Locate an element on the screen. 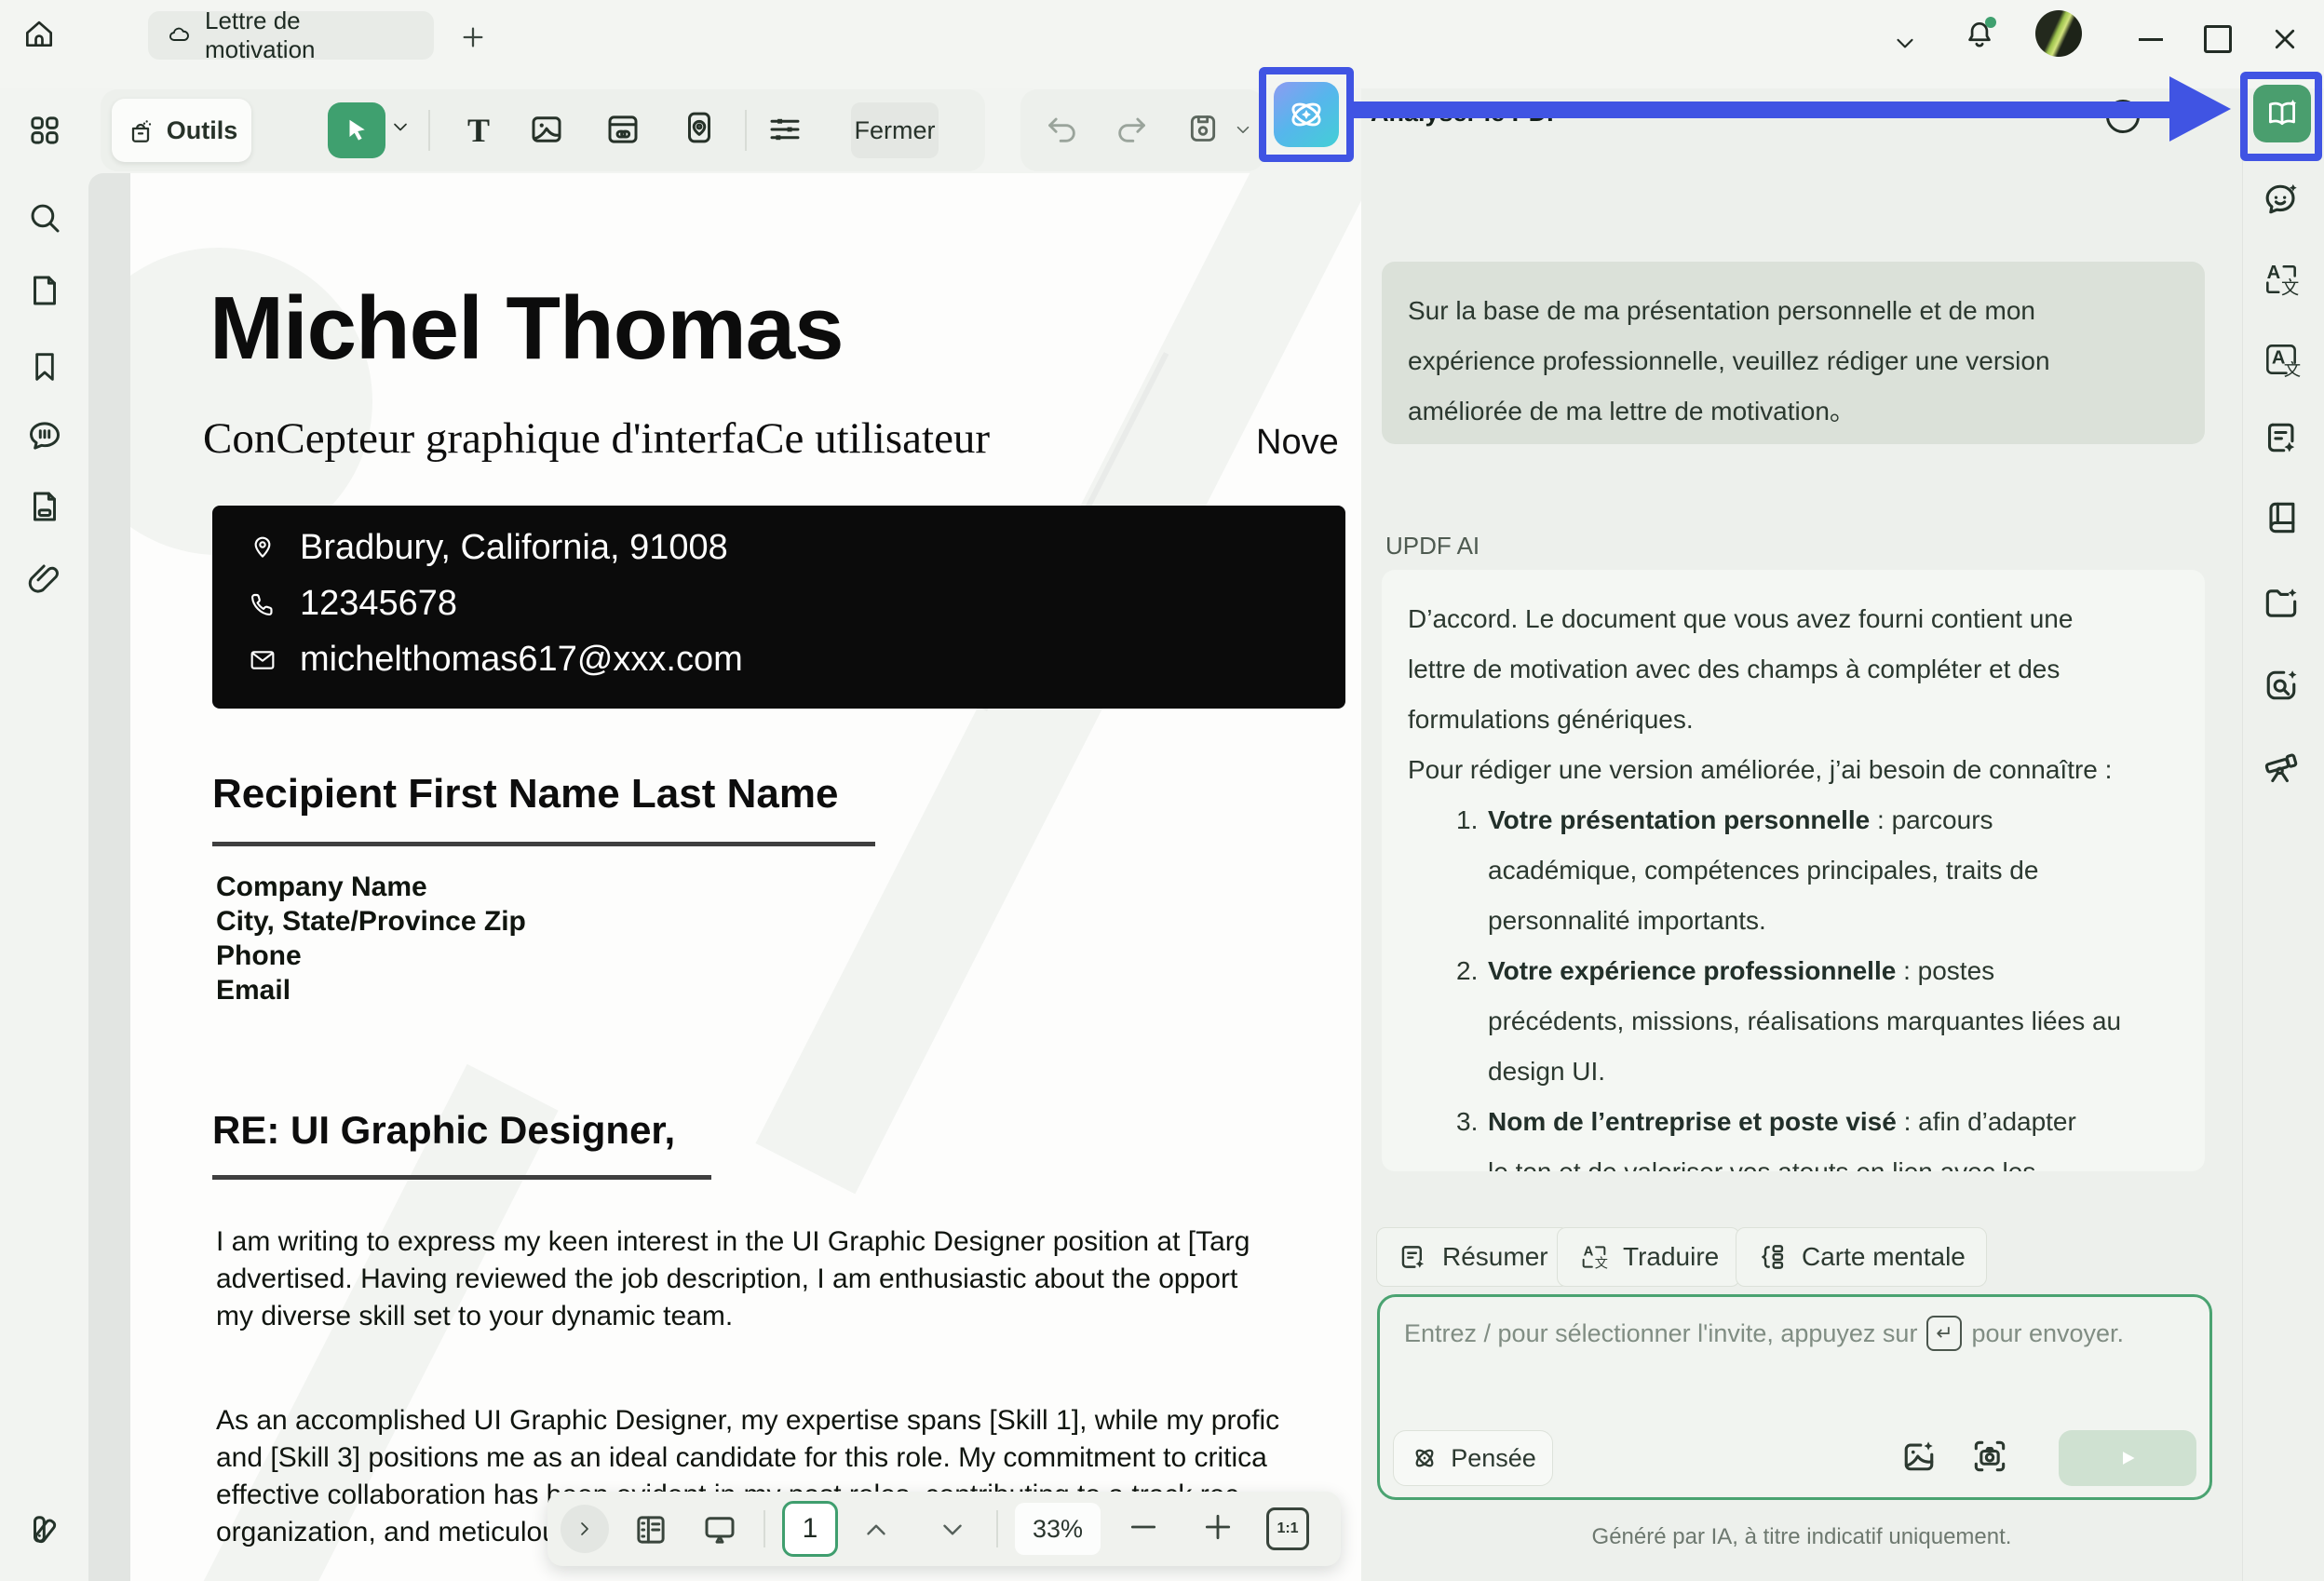 The image size is (2324, 1581). recipient-heading: Recipient First Name Last Name is located at coordinates (525, 794).